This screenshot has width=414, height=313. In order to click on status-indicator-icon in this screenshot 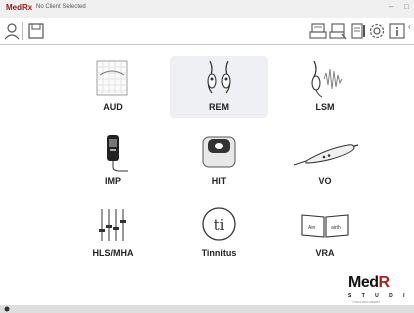, I will do `click(7, 309)`.